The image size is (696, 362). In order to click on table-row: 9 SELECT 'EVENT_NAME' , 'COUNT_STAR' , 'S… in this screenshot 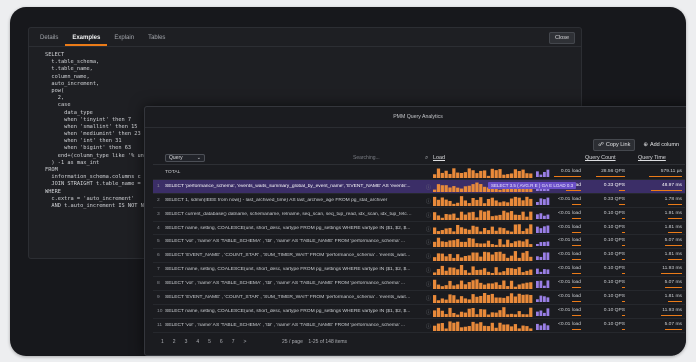, I will do `click(419, 298)`.